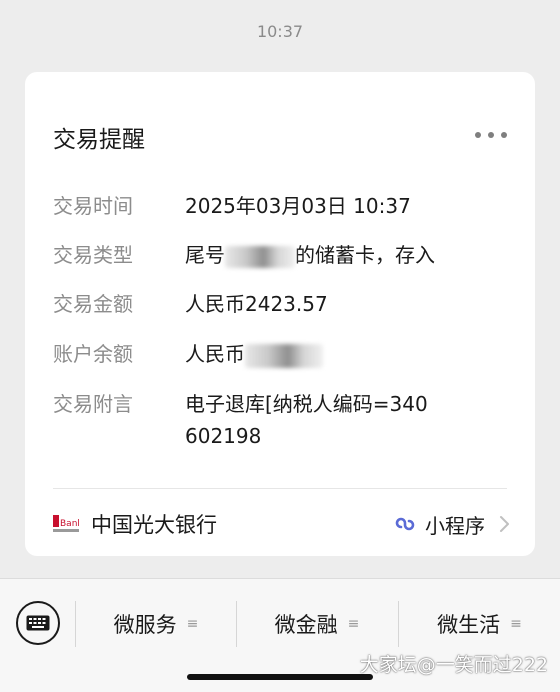 This screenshot has height=692, width=560. I want to click on row-label: 交易金额, so click(93, 304).